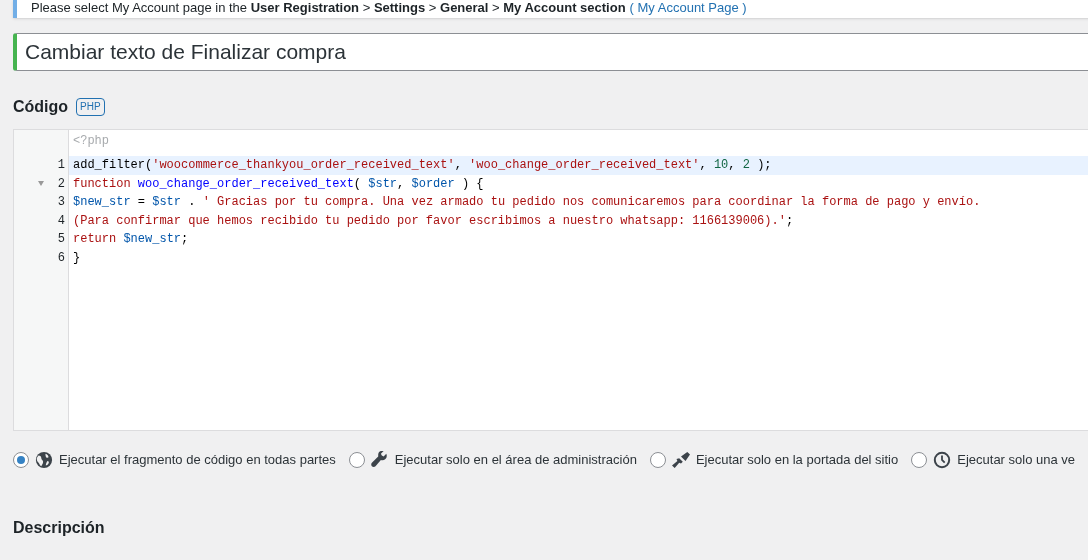  What do you see at coordinates (61, 166) in the screenshot?
I see `line-number: 1` at bounding box center [61, 166].